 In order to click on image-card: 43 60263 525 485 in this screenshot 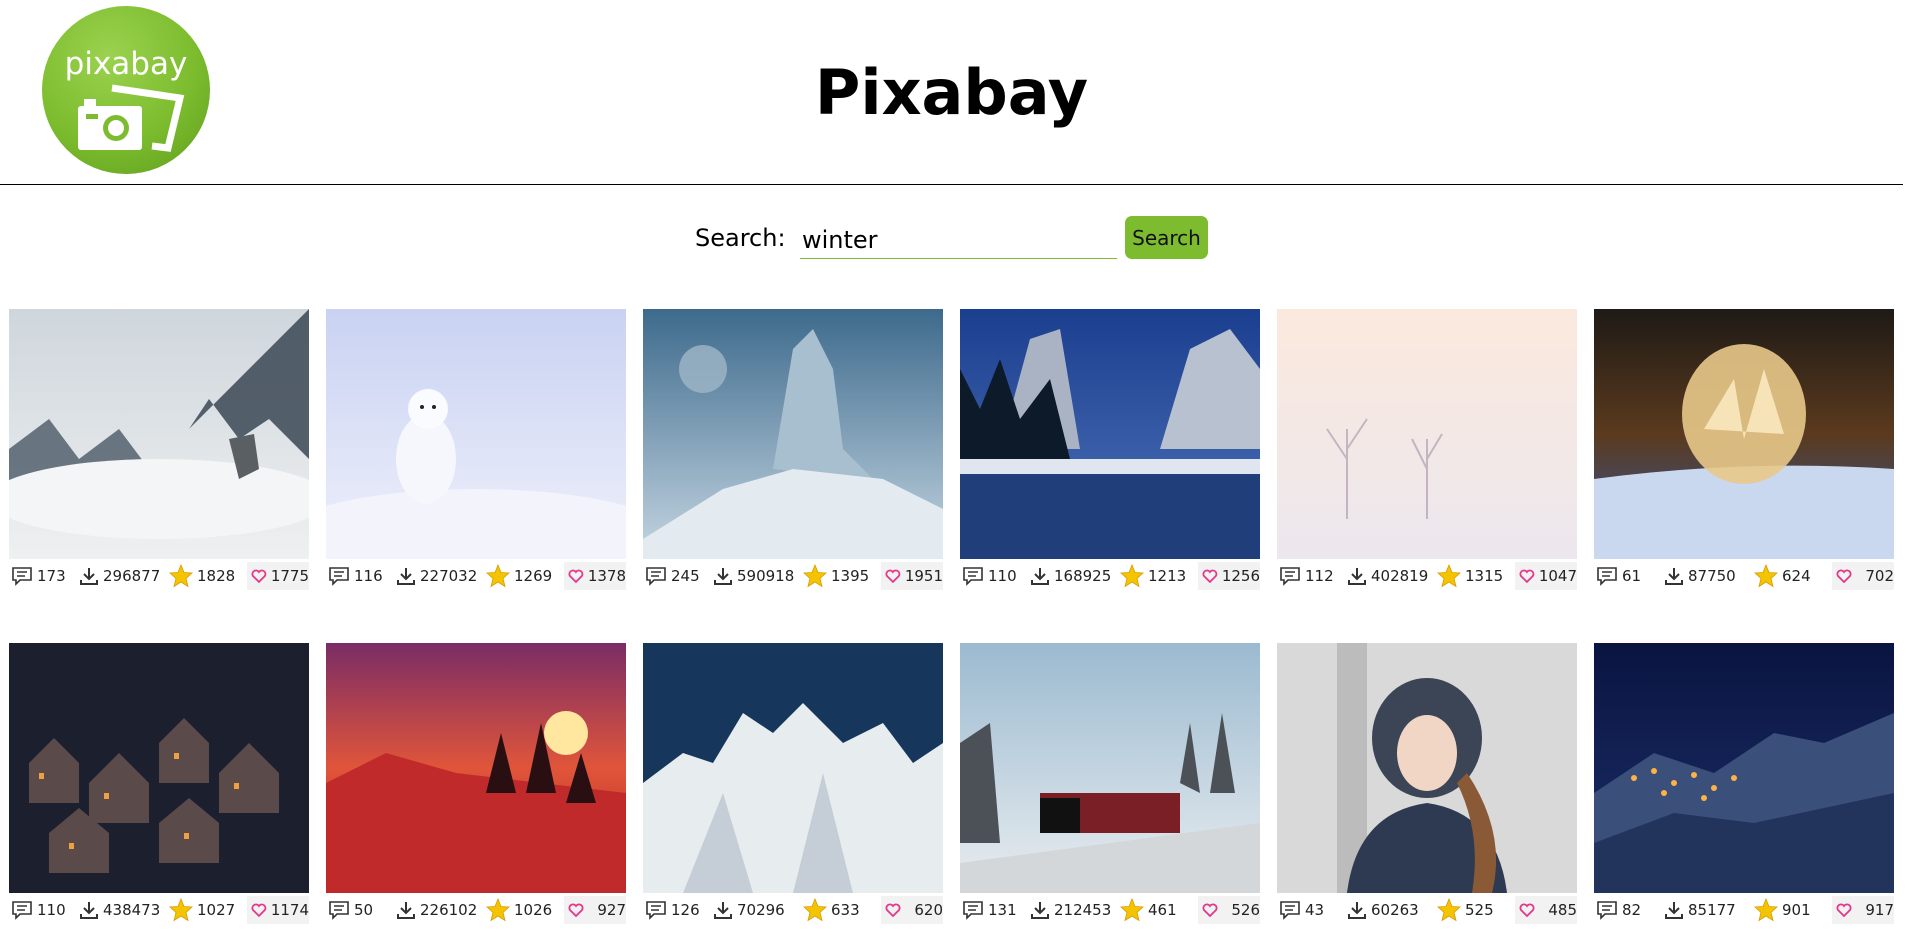, I will do `click(1427, 783)`.